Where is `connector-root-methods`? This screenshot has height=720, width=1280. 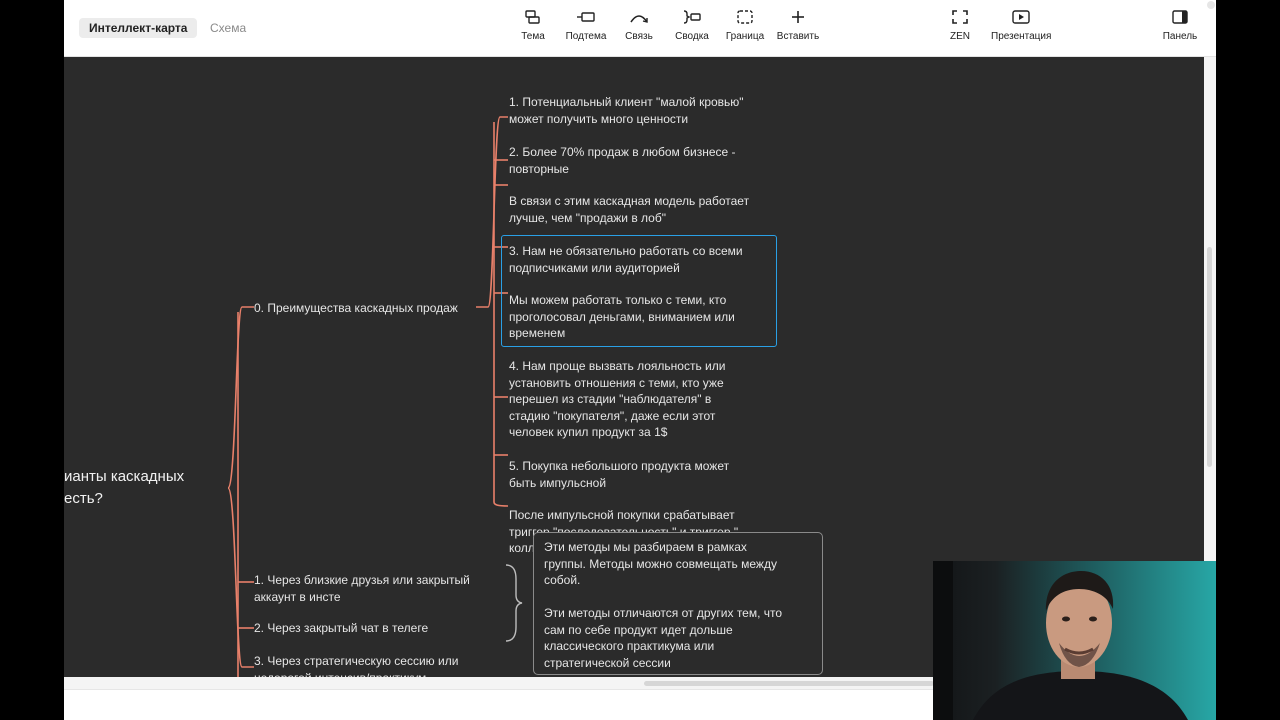 connector-root-methods is located at coordinates (240, 577).